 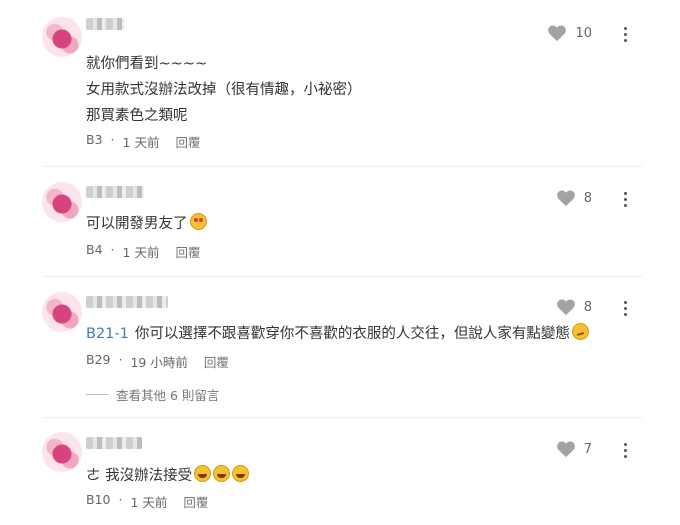 I want to click on like-count: 7, so click(x=587, y=449).